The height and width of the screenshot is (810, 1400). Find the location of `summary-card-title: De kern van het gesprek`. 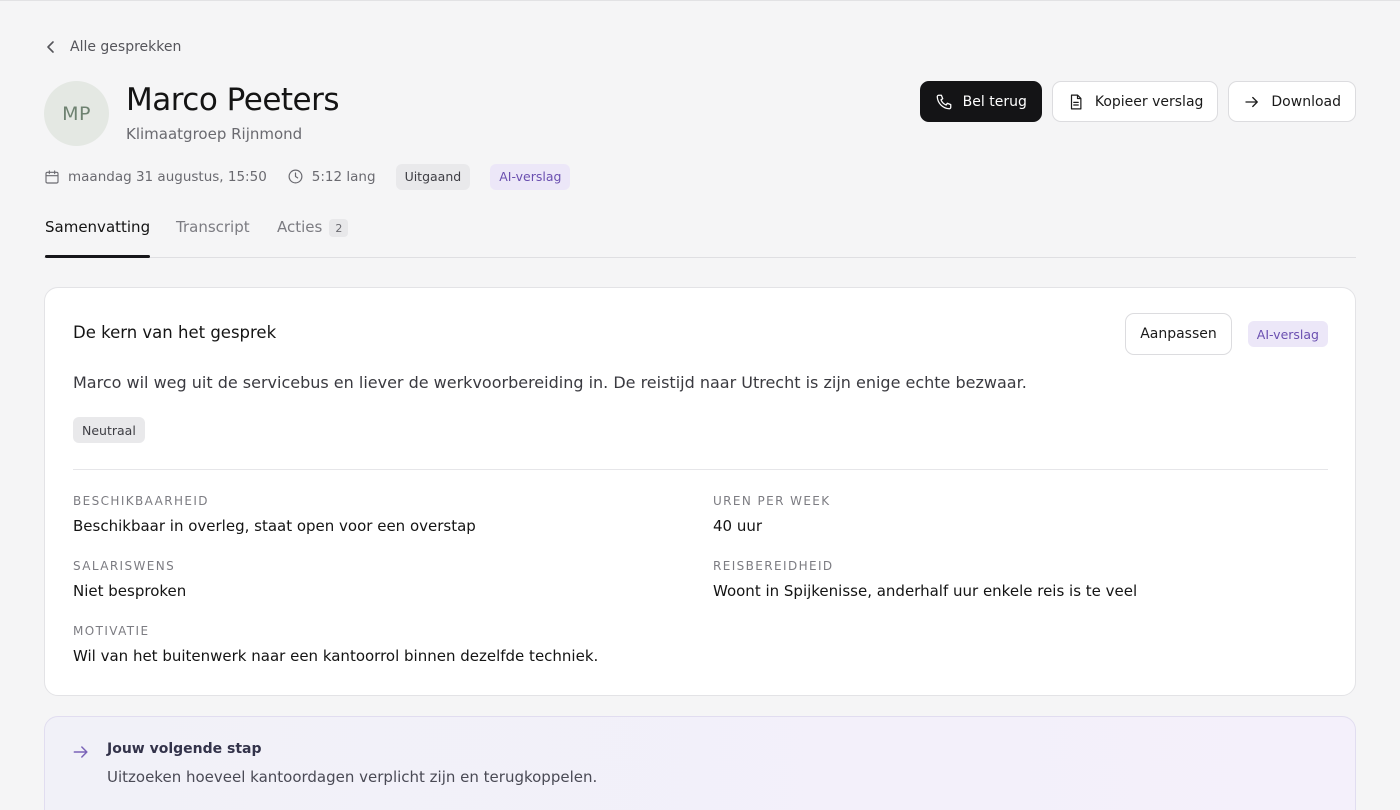

summary-card-title: De kern van het gesprek is located at coordinates (175, 332).